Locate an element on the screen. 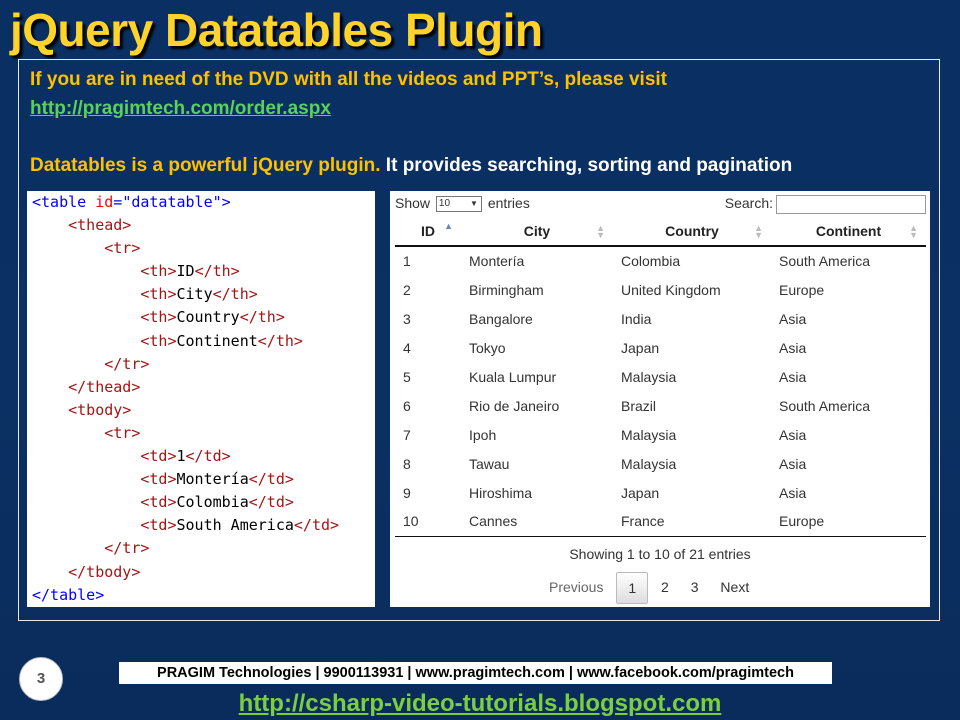 This screenshot has width=960, height=720. table-cell: Montería is located at coordinates (497, 261).